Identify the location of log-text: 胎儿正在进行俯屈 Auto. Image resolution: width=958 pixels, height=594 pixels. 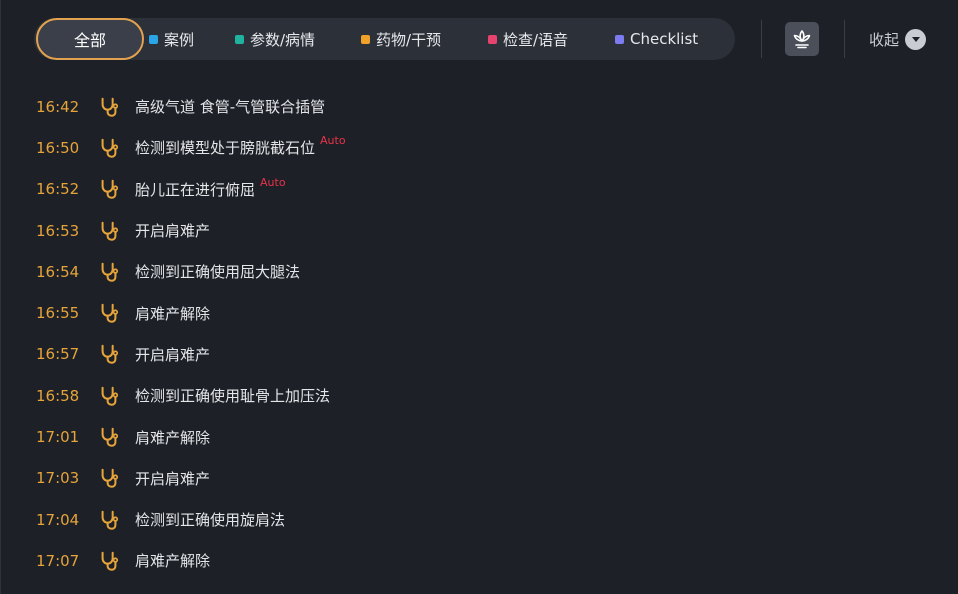
(210, 187).